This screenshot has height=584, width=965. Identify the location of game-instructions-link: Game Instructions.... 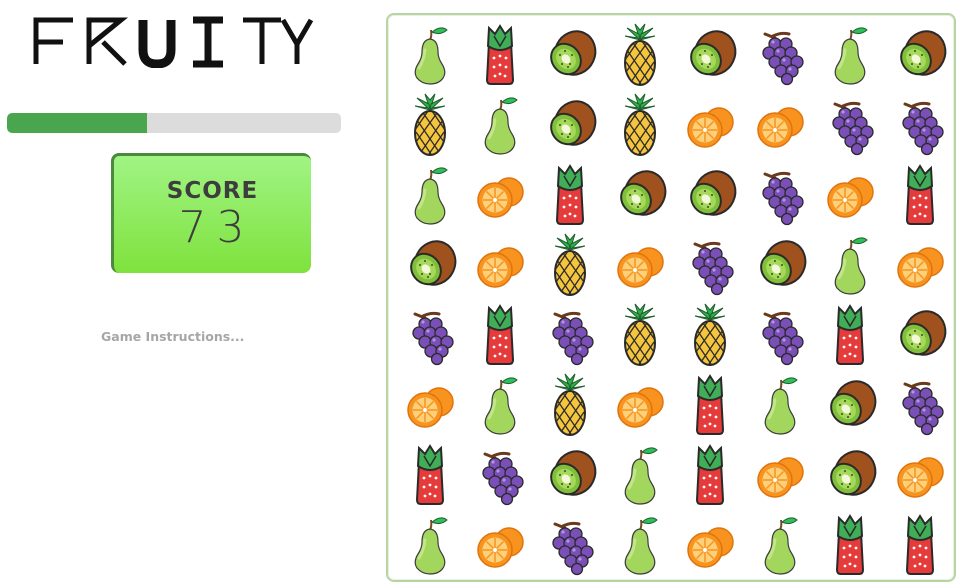
(172, 336).